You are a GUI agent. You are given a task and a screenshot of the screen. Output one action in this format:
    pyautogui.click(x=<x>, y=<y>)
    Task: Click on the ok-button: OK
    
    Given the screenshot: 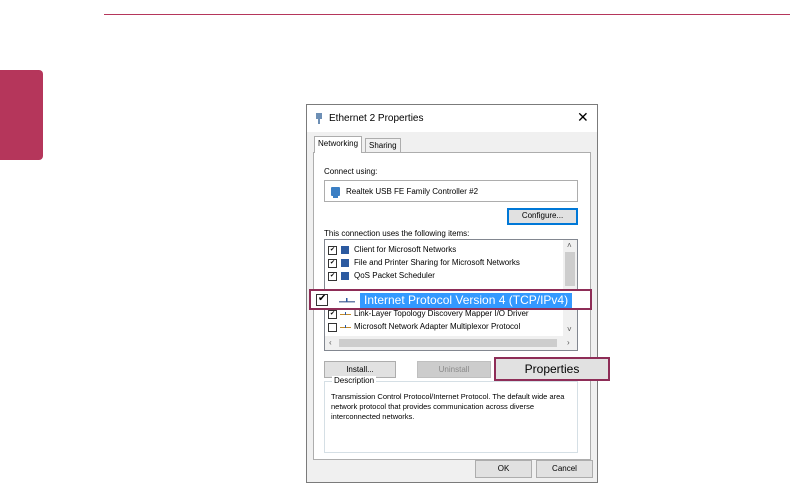 What is the action you would take?
    pyautogui.click(x=503, y=469)
    